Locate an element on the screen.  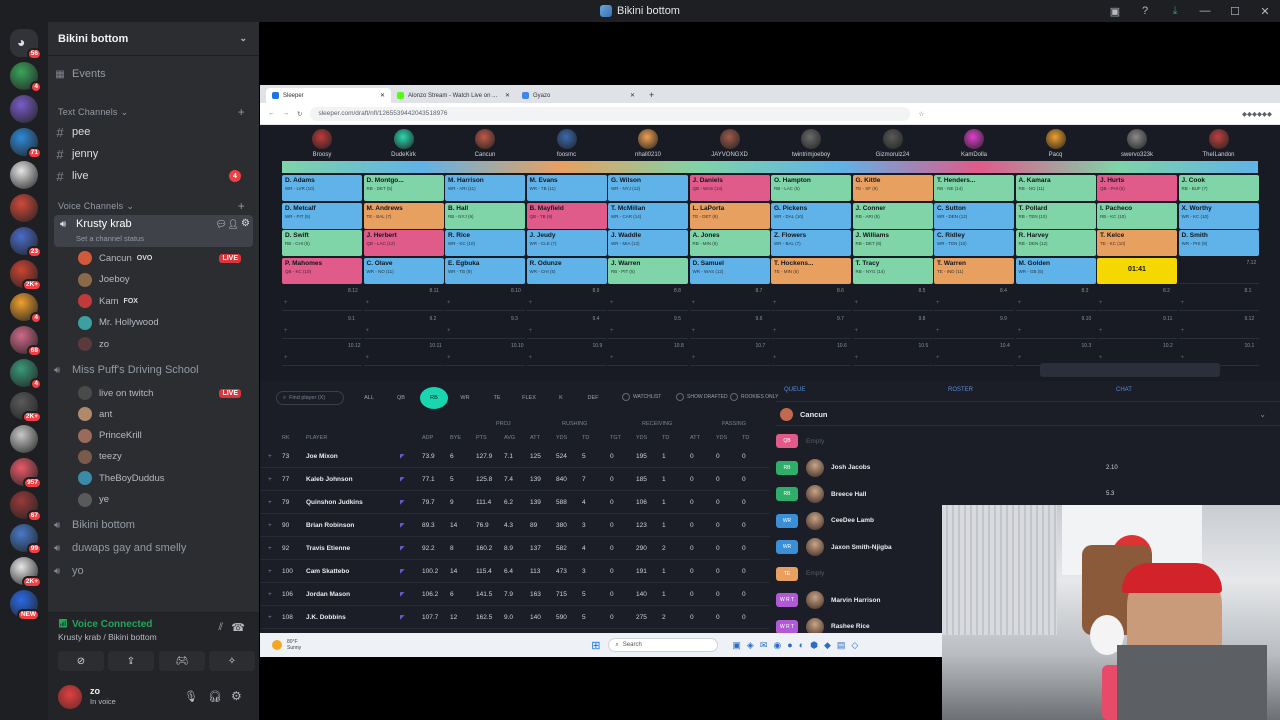
inbox-icon: ▣ is located at coordinates (1115, 11).